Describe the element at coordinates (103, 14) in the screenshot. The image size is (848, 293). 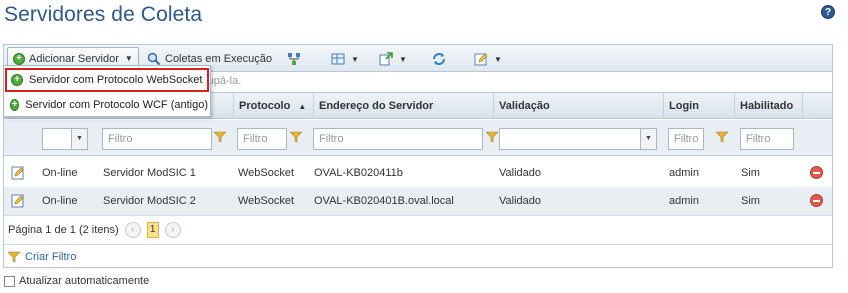
I see `page-title: Servidores de Coleta` at that location.